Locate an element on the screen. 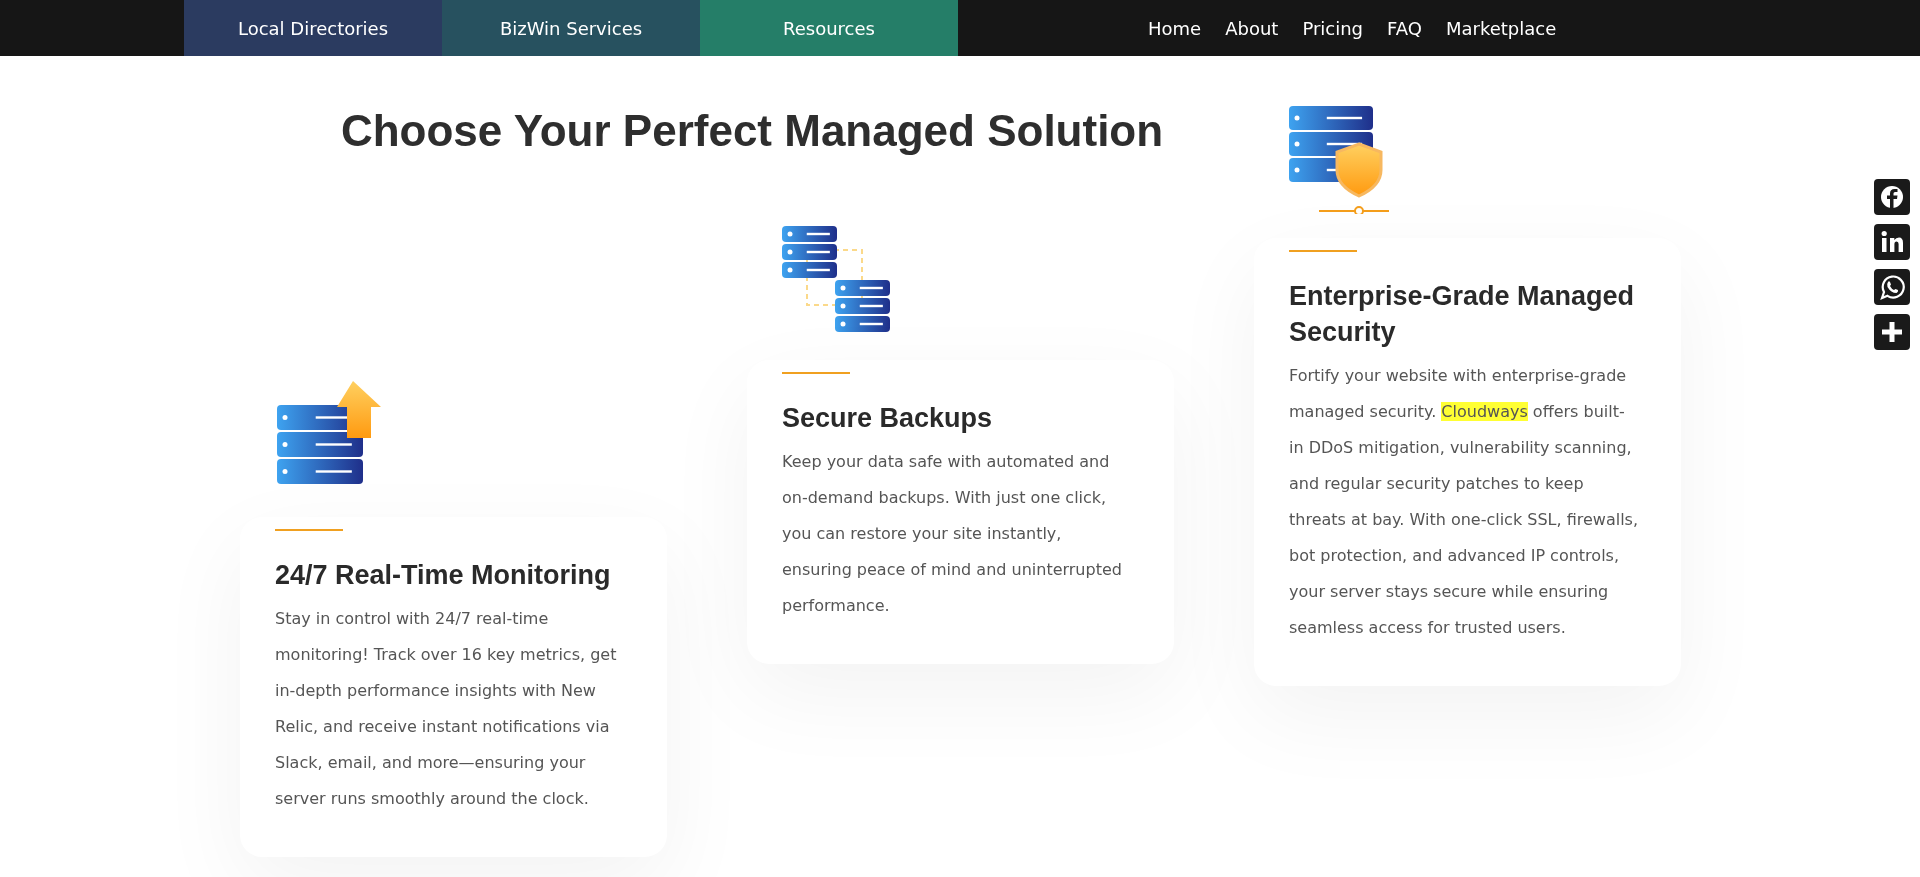  feature-heading: 24/7 Real-Time Monitoring is located at coordinates (443, 575).